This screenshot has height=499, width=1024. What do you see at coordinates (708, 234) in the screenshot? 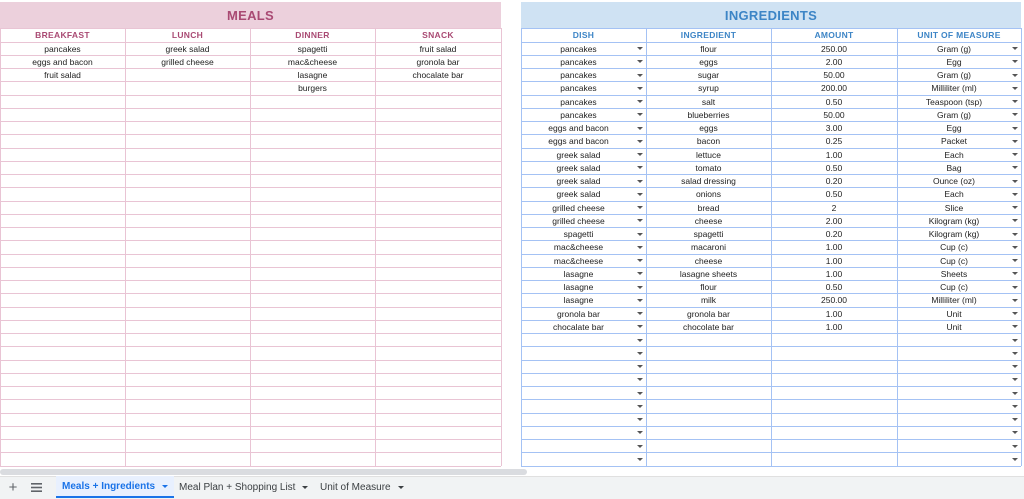
I see `ingredient-cell: spagetti` at bounding box center [708, 234].